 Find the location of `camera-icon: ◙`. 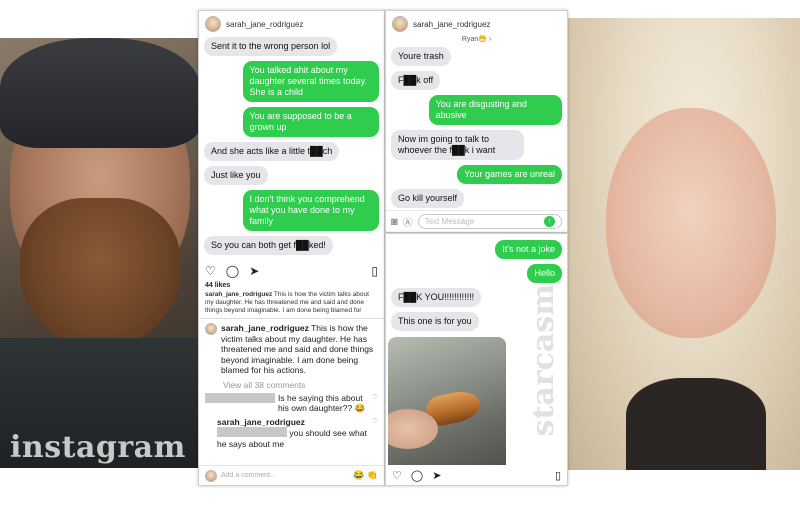

camera-icon: ◙ is located at coordinates (394, 222).